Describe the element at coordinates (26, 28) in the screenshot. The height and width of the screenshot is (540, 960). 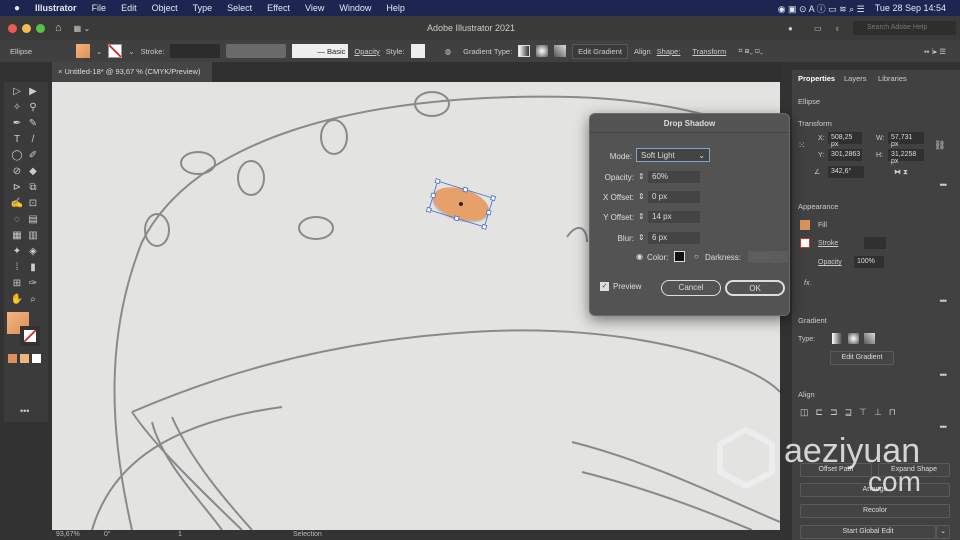
I see `minimize-window-button` at that location.